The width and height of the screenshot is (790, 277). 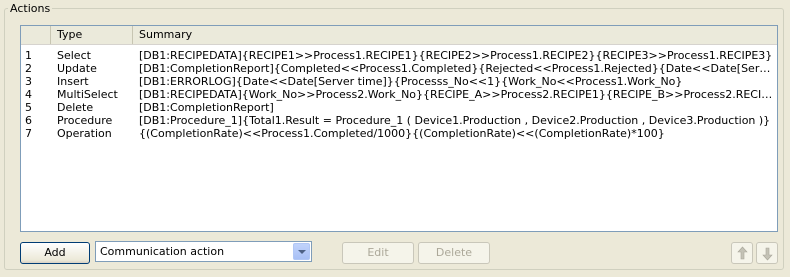 I want to click on column-header-type: Type, so click(x=92, y=35).